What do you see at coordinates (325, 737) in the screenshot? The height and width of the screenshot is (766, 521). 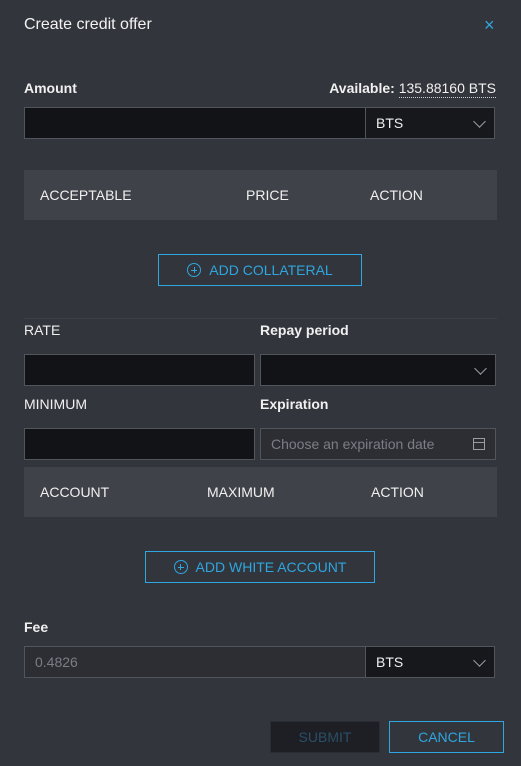 I see `submit-button: SUBMIT` at bounding box center [325, 737].